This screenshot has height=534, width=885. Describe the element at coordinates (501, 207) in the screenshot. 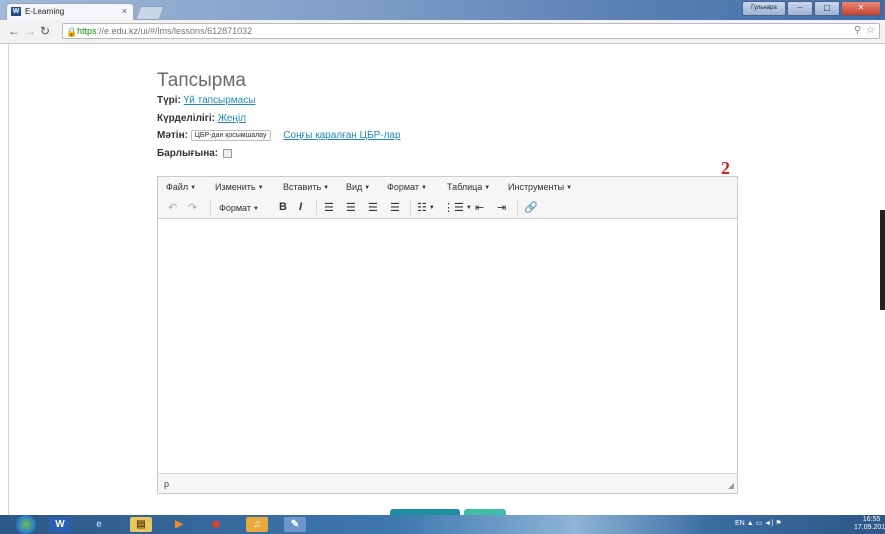

I see `indent-icon: ⇥` at that location.